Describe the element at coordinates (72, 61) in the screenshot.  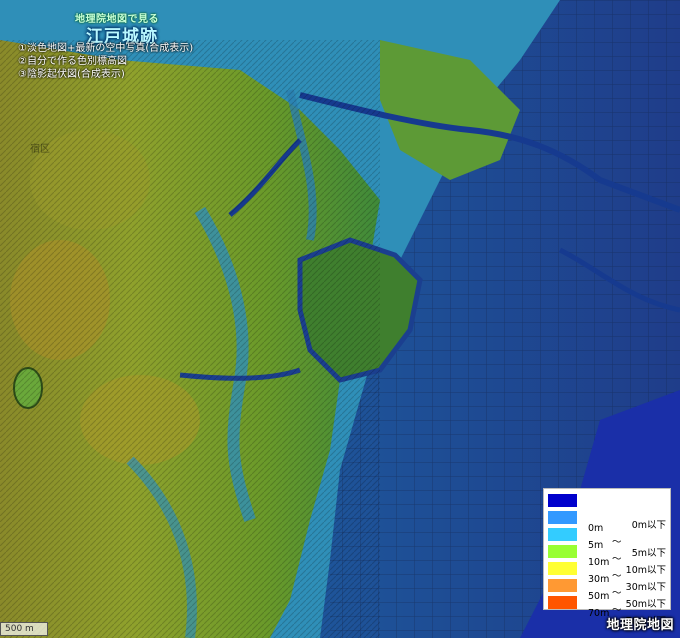
I see `note-item: ②自分で作る色別標高図` at that location.